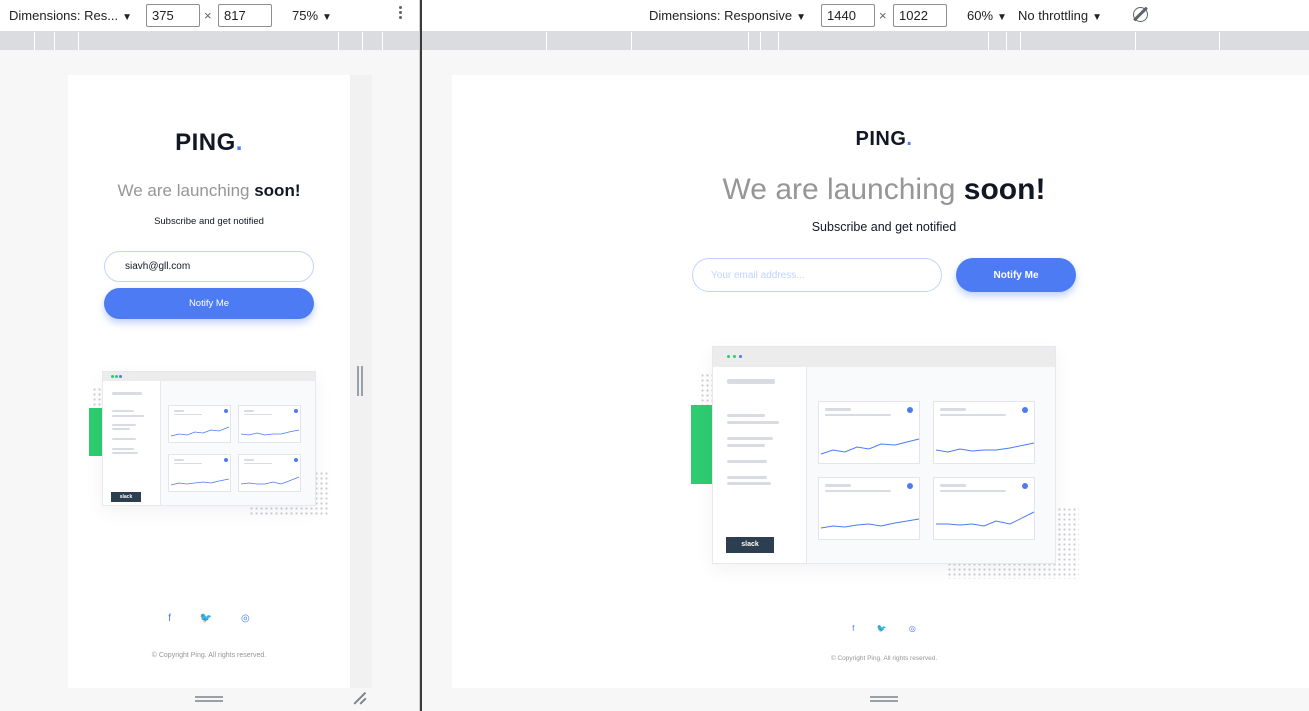 The width and height of the screenshot is (1309, 711). I want to click on zoom-dropdown-left: 75% ▼, so click(312, 15).